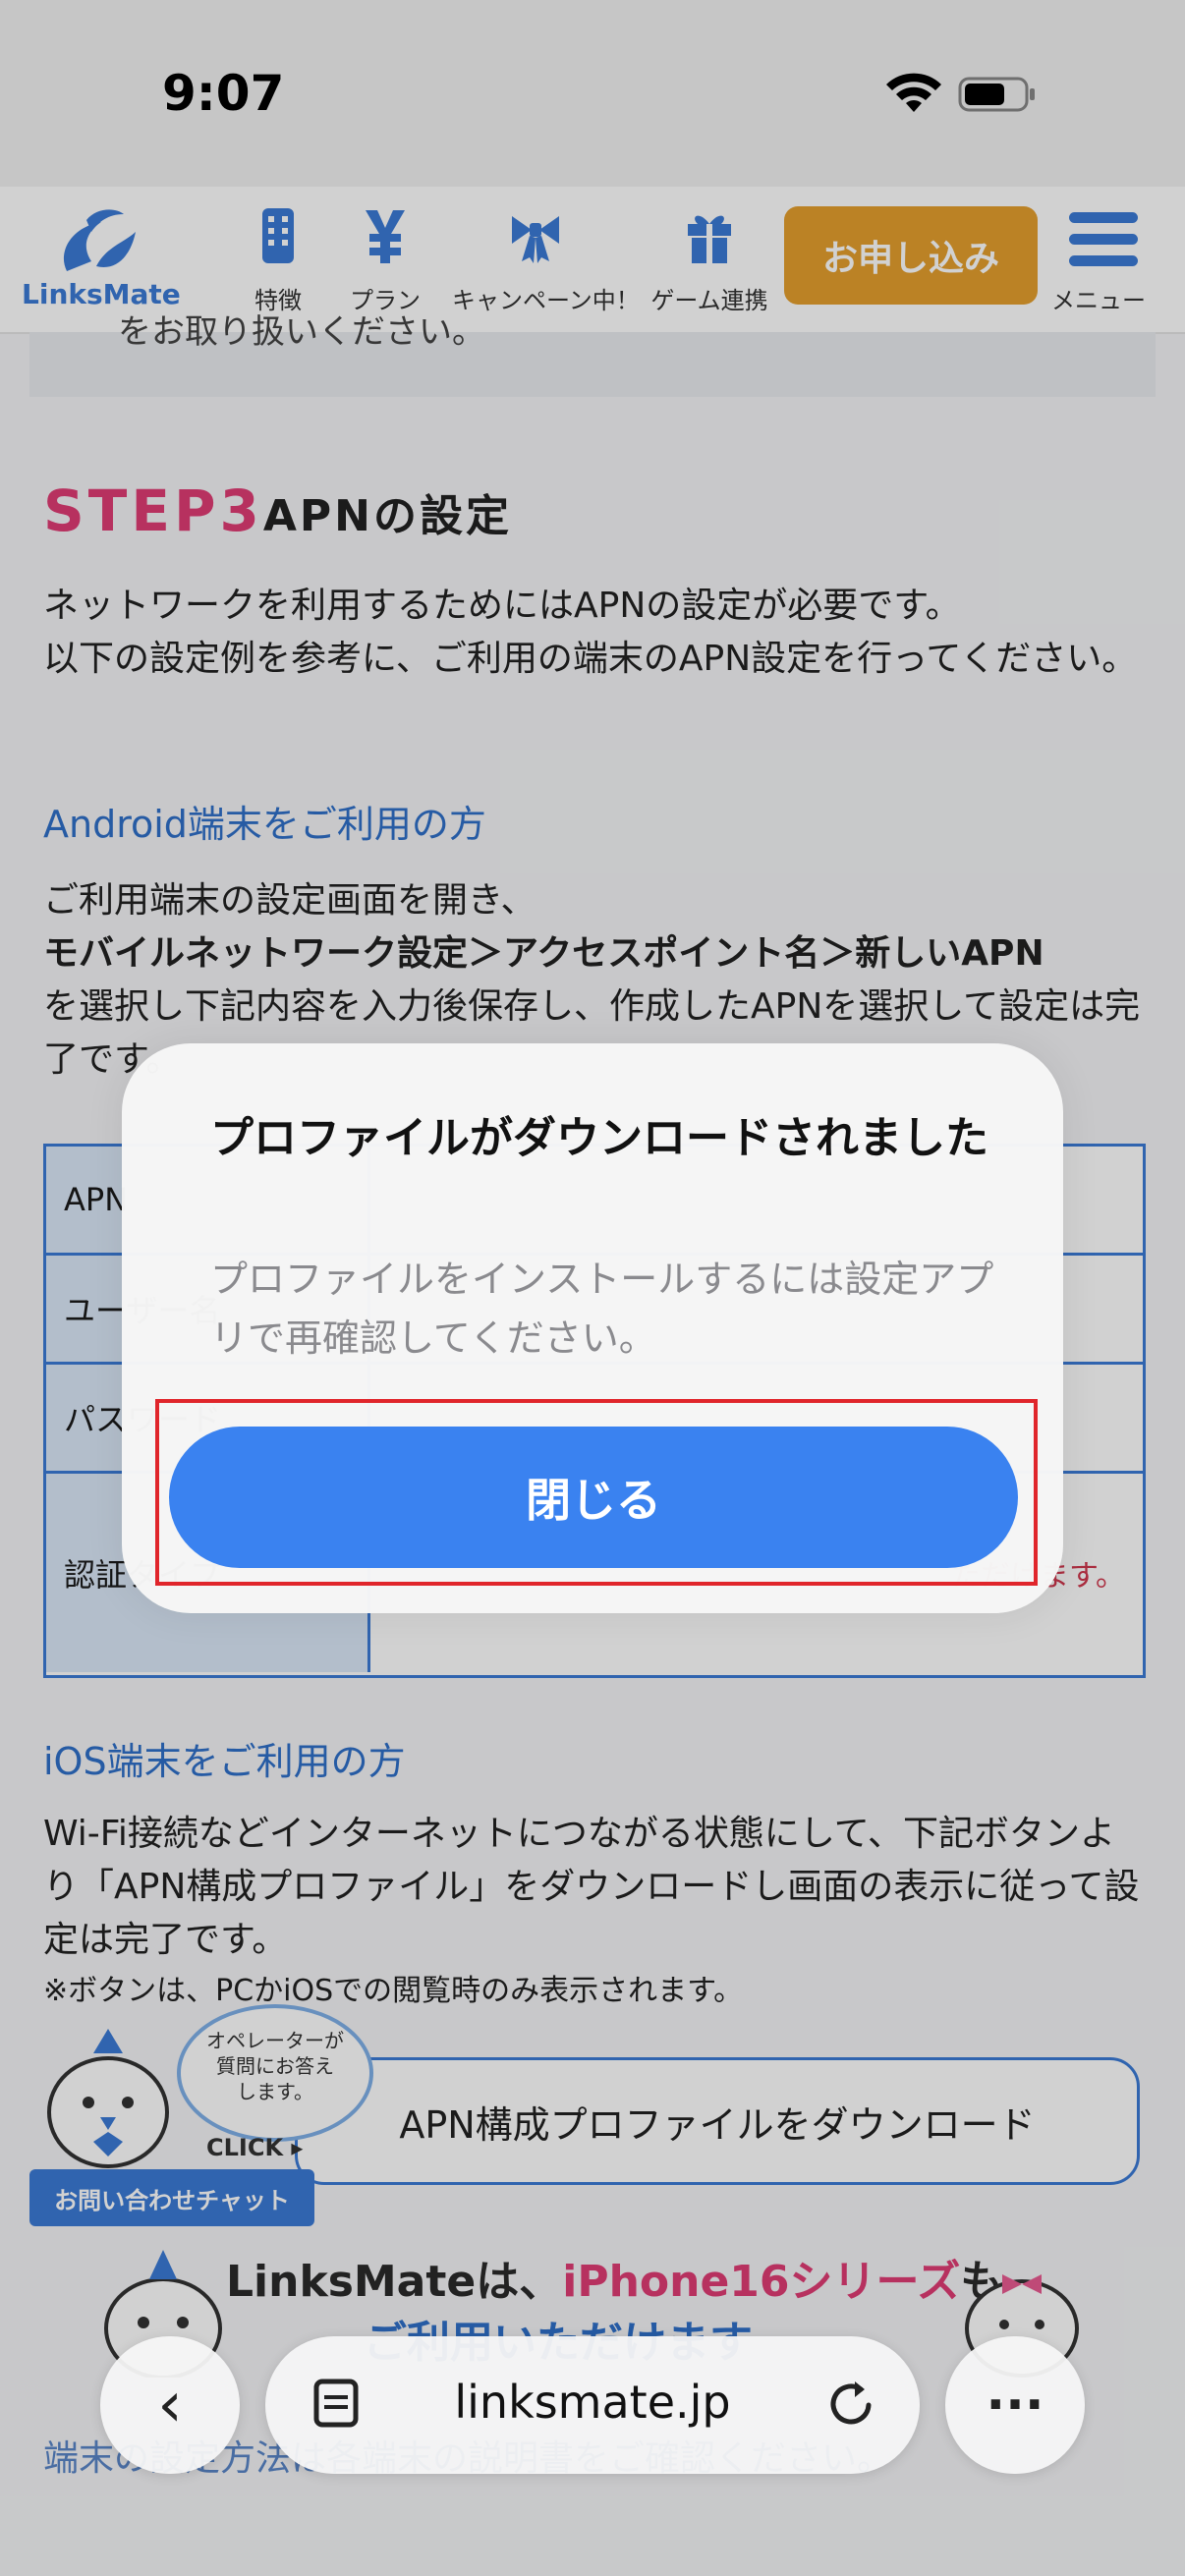 This screenshot has height=2576, width=1185. I want to click on back-button: ‹, so click(170, 2405).